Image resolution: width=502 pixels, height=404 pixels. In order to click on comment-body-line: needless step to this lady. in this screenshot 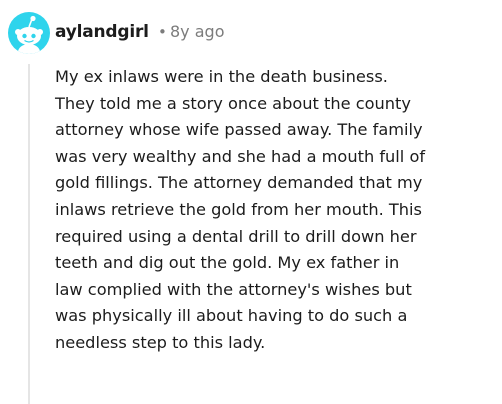, I will do `click(160, 342)`.